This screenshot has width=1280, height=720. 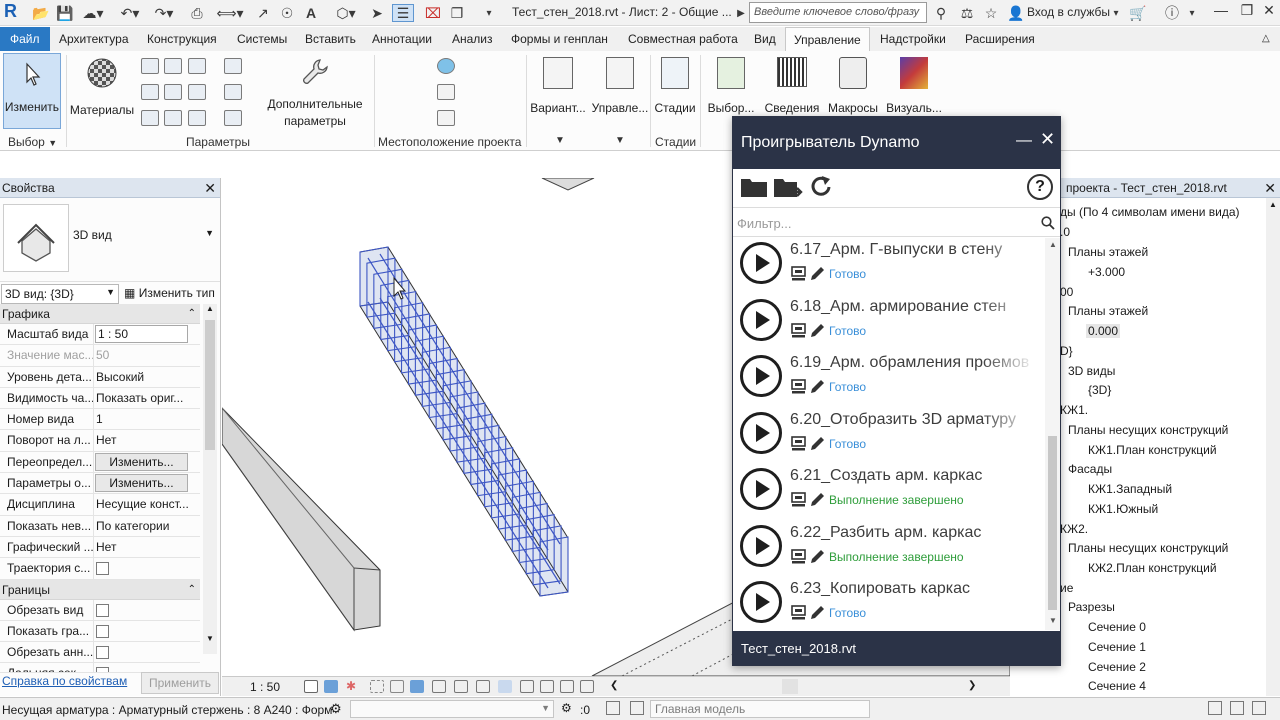 What do you see at coordinates (472, 39) in the screenshot?
I see `tab-analyze: Анализ` at bounding box center [472, 39].